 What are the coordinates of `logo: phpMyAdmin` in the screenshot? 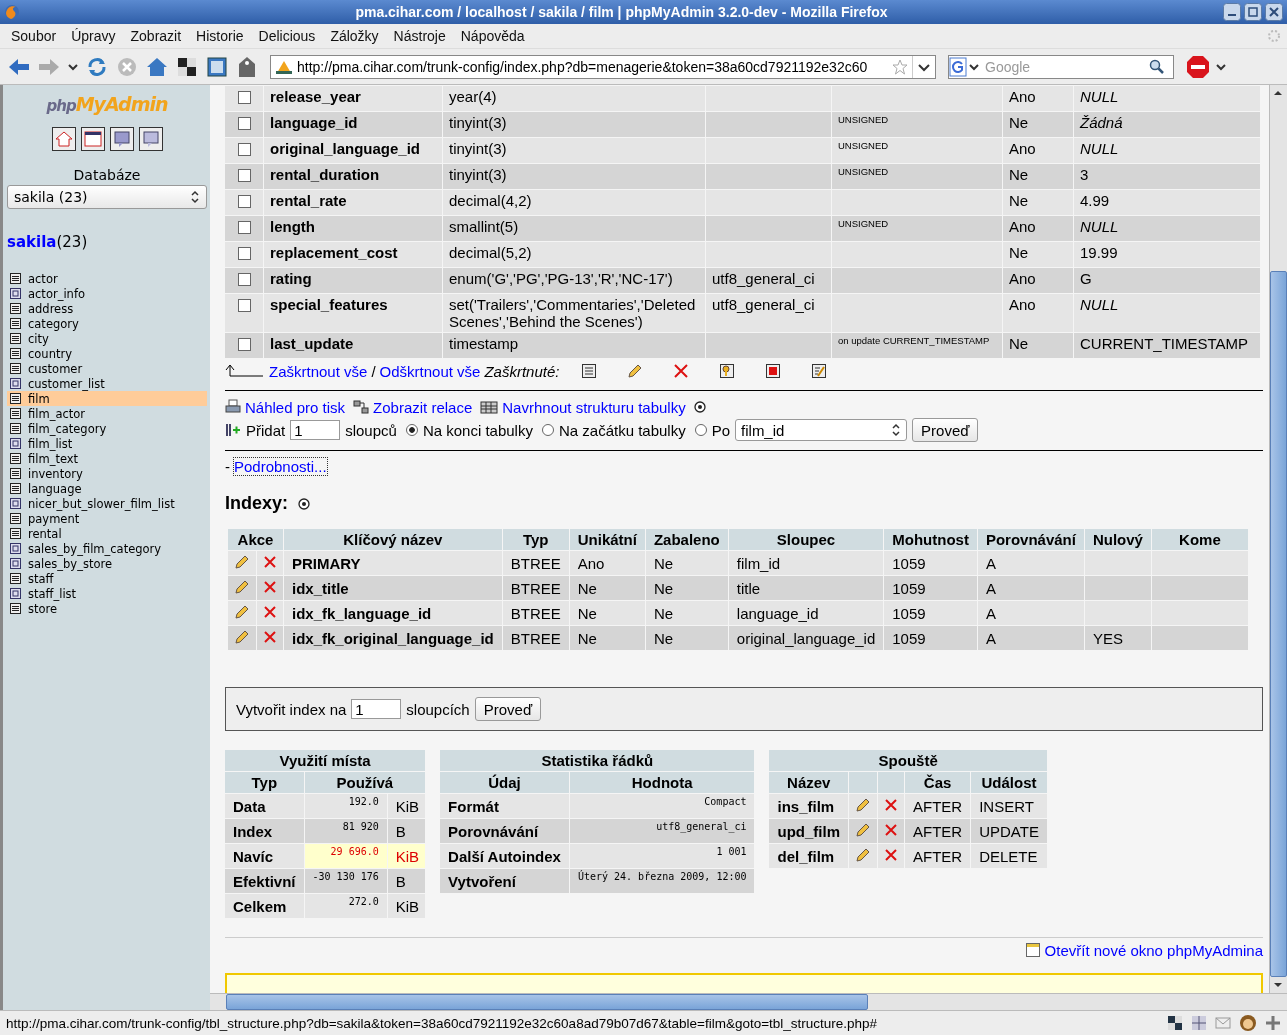 It's located at (107, 104).